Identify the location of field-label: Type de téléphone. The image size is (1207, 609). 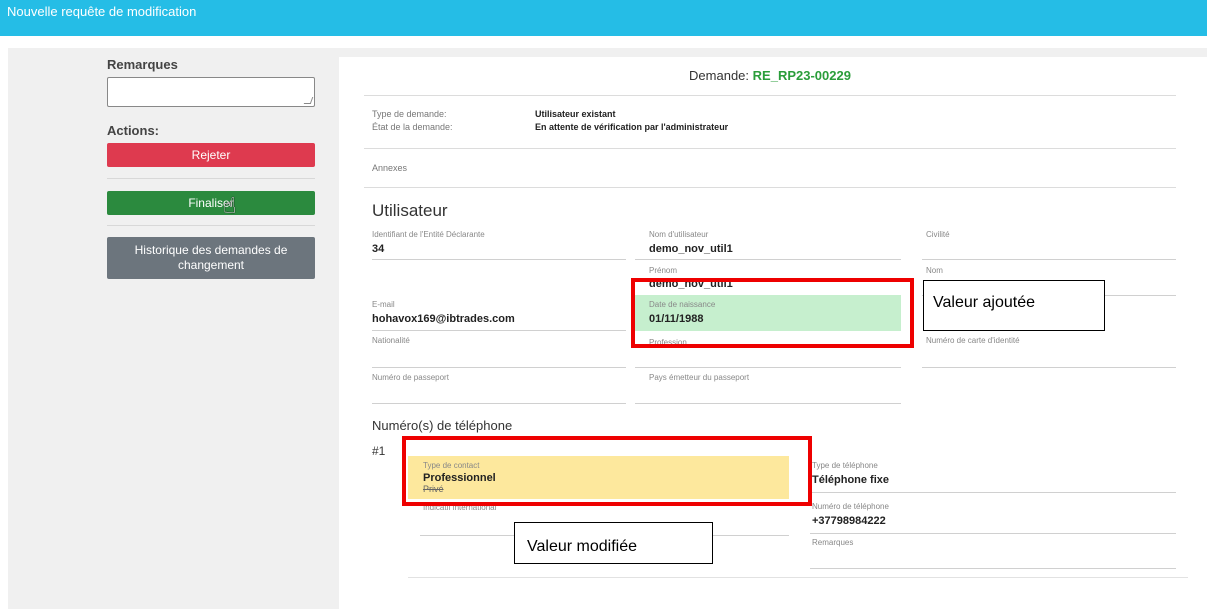
(845, 465).